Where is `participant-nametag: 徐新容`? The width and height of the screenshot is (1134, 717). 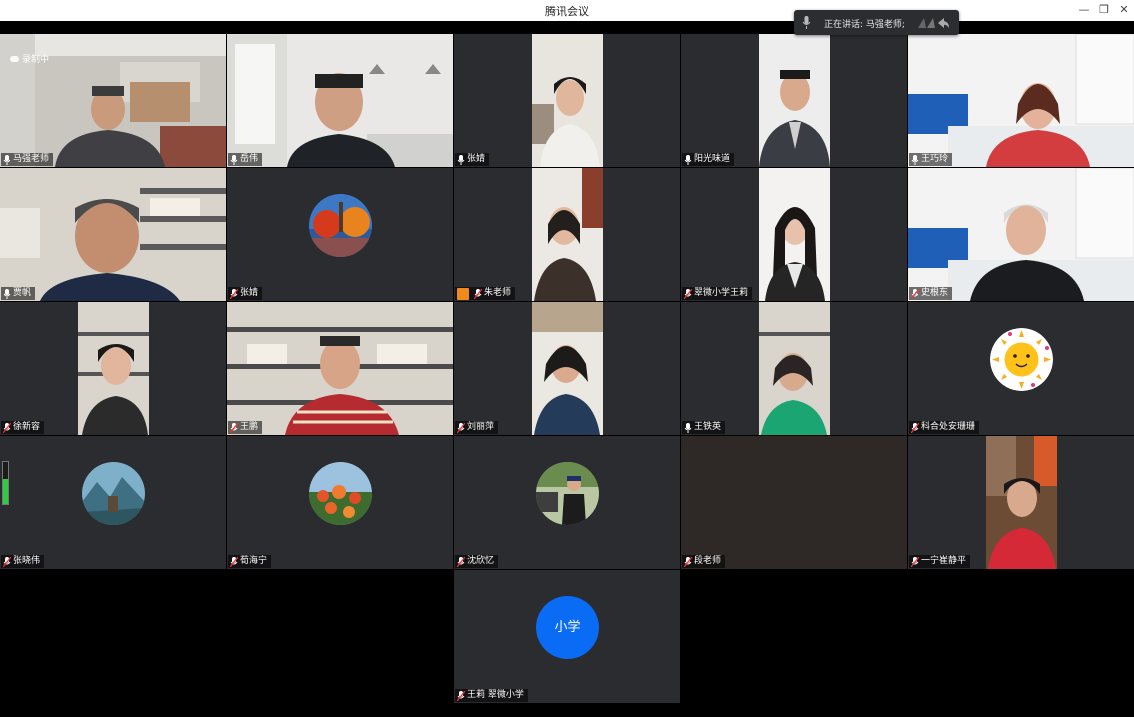 participant-nametag: 徐新容 is located at coordinates (23, 427).